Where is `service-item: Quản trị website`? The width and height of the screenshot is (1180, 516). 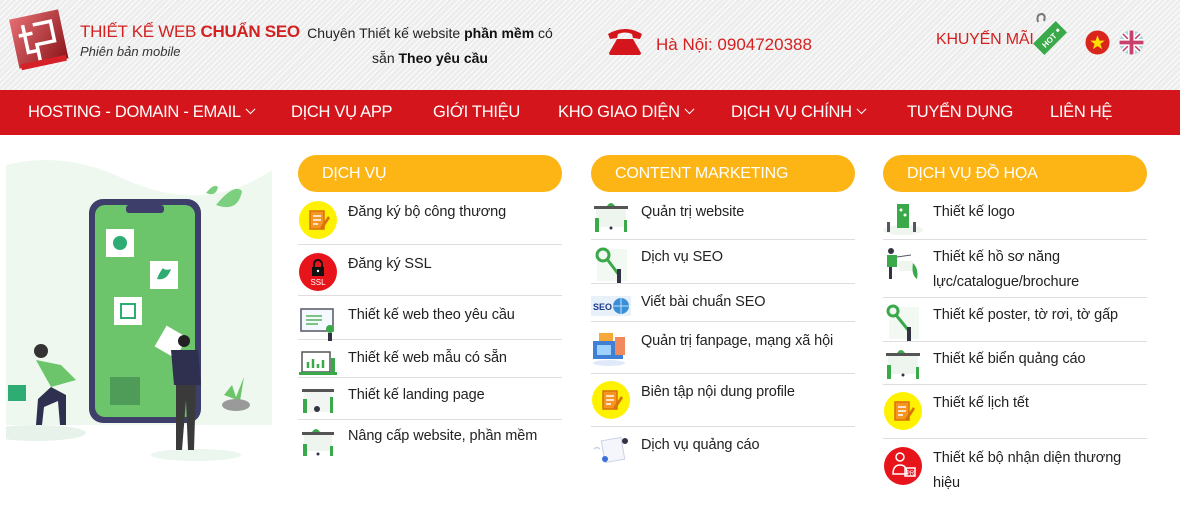
service-item: Quản trị website is located at coordinates (723, 220).